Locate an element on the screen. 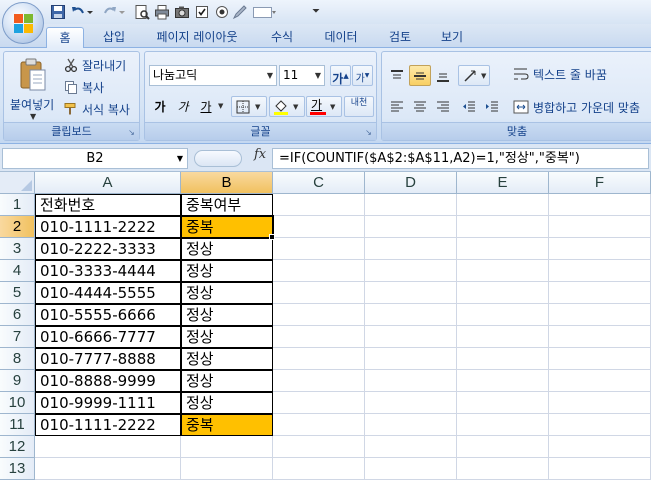 The image size is (651, 481). cell-f10 is located at coordinates (600, 403).